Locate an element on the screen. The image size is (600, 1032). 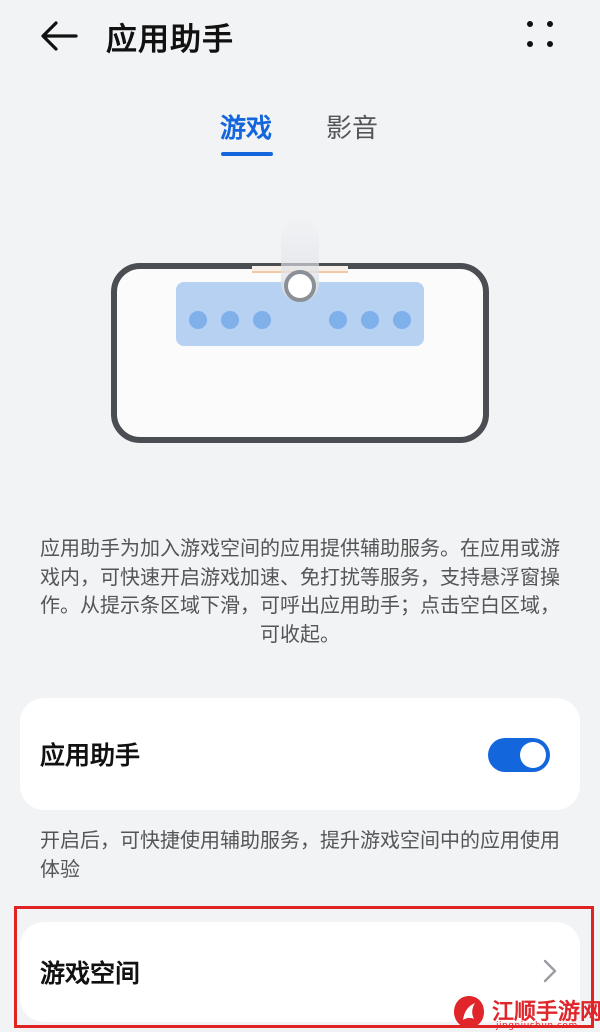
app-assistant-setting-card: 应用助手 is located at coordinates (300, 754).